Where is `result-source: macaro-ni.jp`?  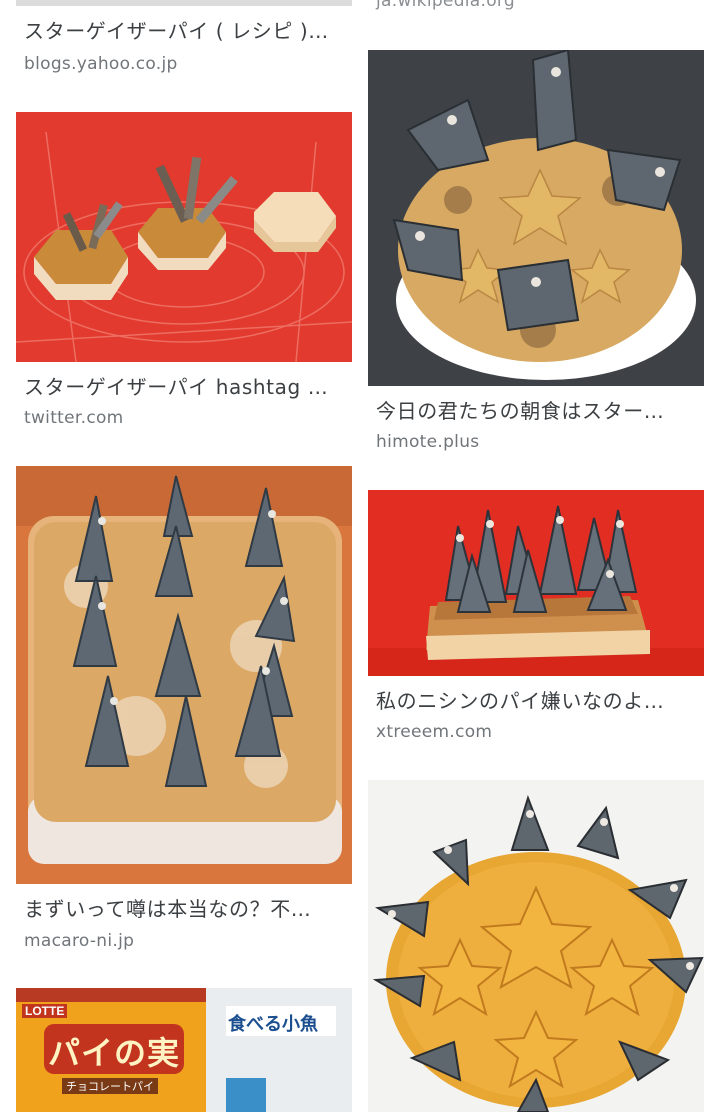 result-source: macaro-ni.jp is located at coordinates (79, 941).